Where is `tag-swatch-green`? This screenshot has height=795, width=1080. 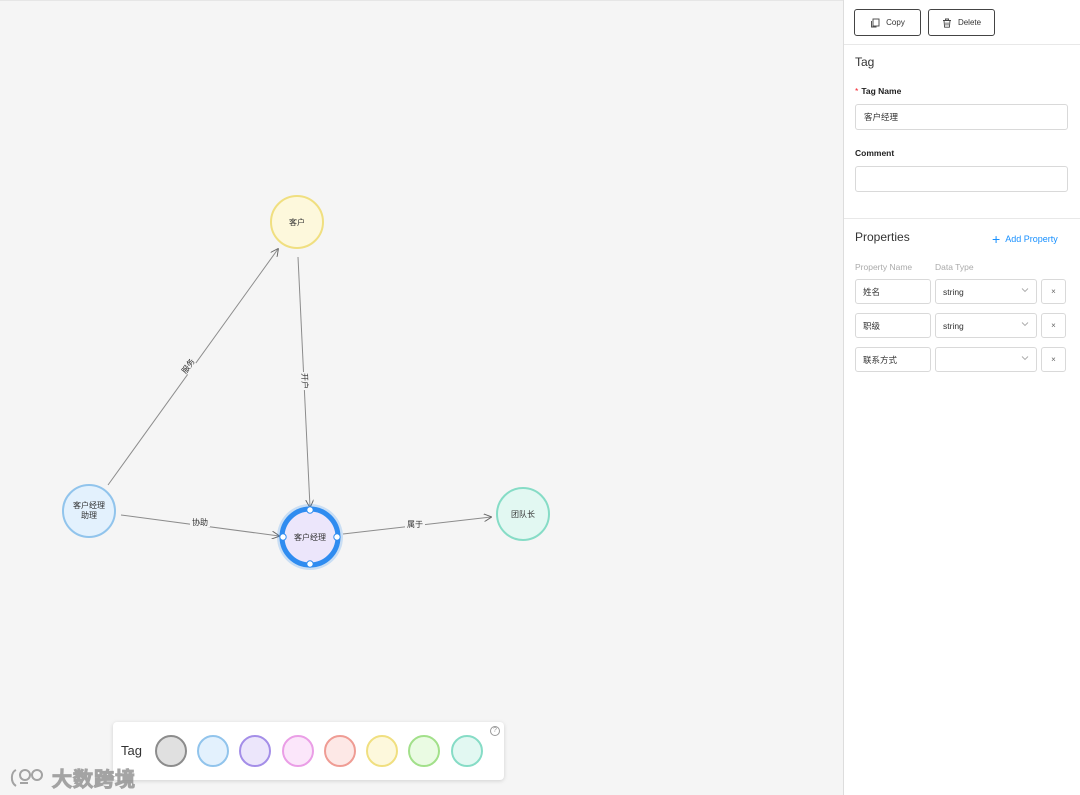
tag-swatch-green is located at coordinates (424, 751).